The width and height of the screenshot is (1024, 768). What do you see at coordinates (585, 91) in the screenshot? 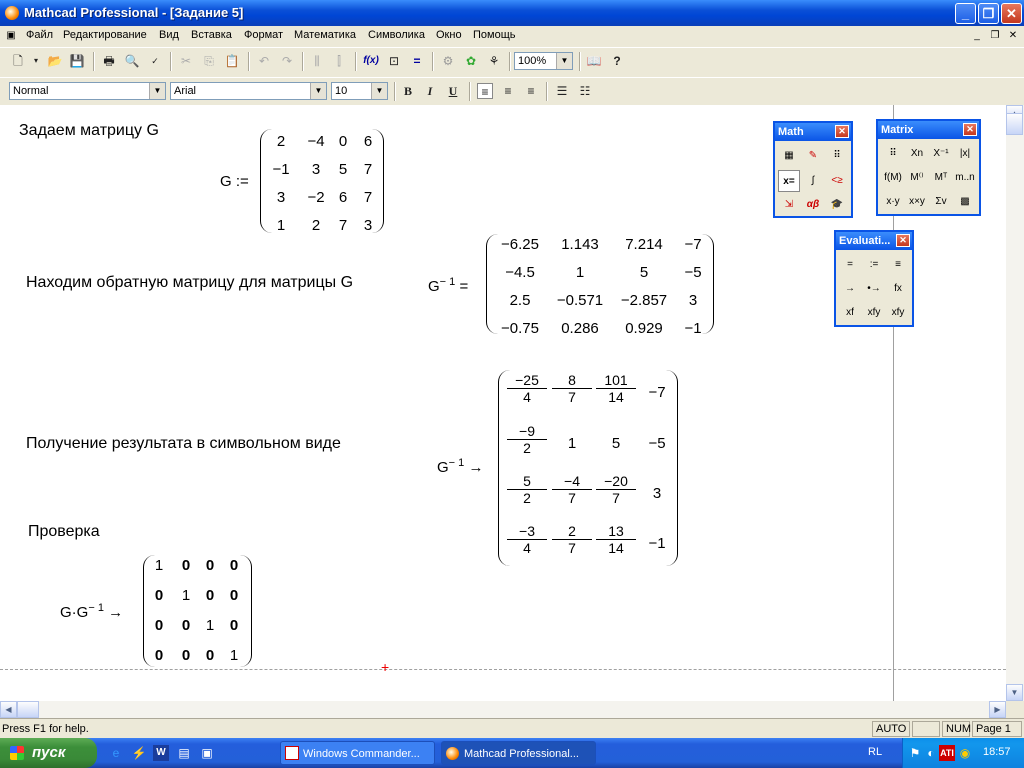
I see `numbering-icon: ☷` at bounding box center [585, 91].